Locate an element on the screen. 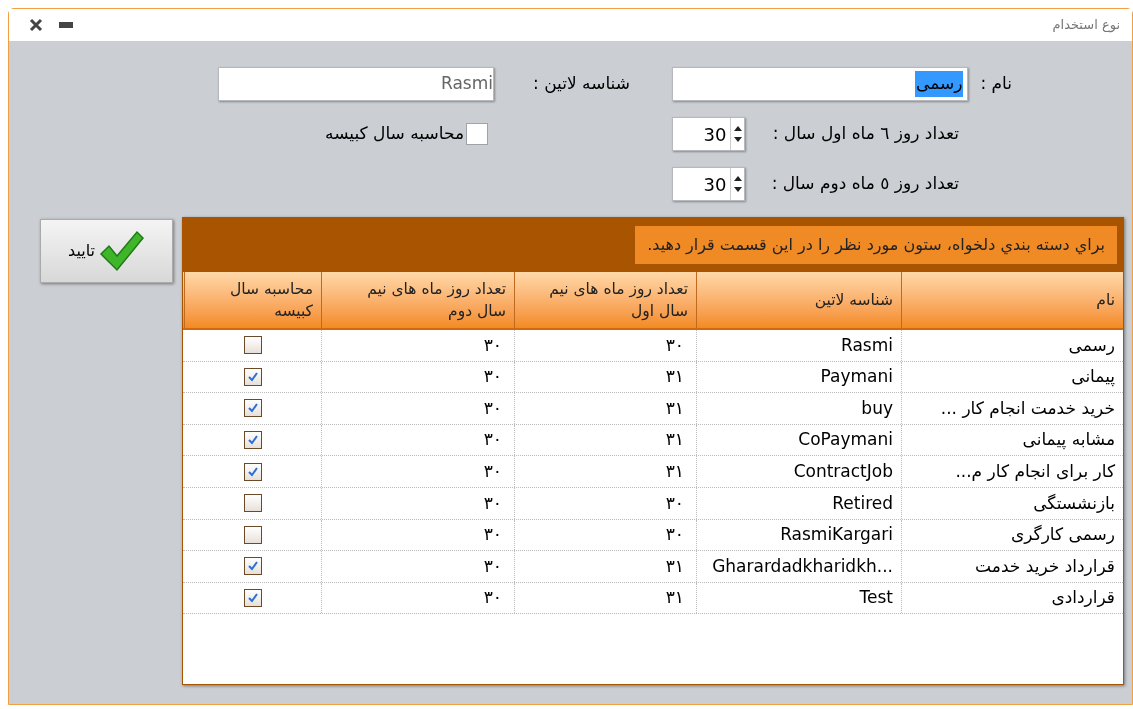 Image resolution: width=1133 pixels, height=709 pixels. selected-text: رسمی is located at coordinates (939, 84).